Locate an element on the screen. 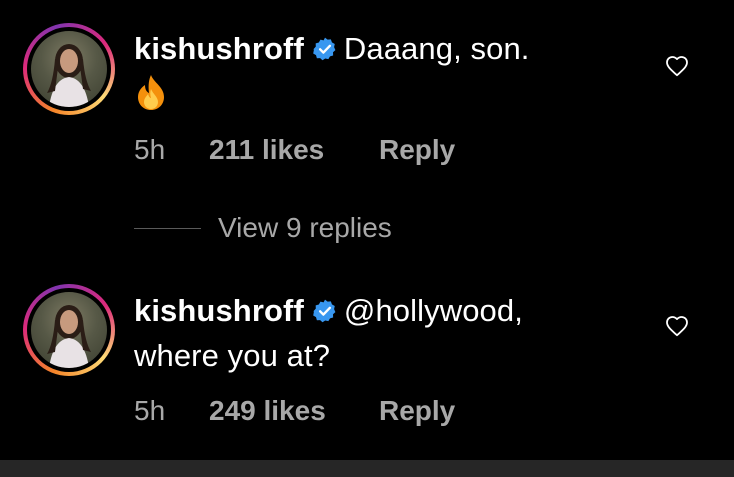 This screenshot has height=477, width=734. comment-first-line: kishushroff @hollywood, is located at coordinates (328, 312).